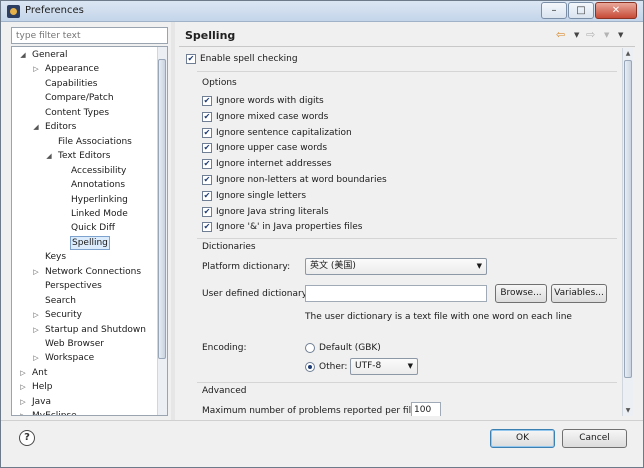  Describe the element at coordinates (620, 35) in the screenshot. I see `view-menu-chevron-icon: ▼` at that location.